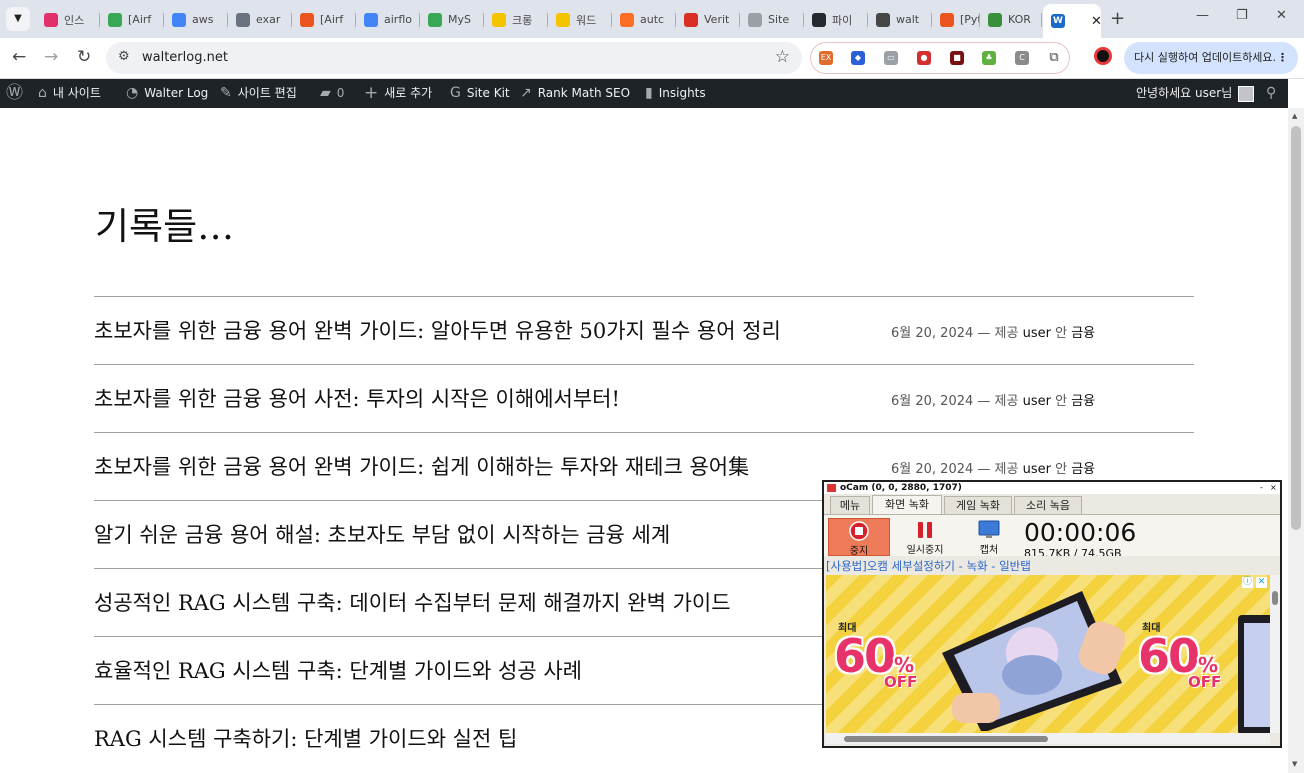  I want to click on address-bar: ⚙ walterlog.net ☆, so click(454, 58).